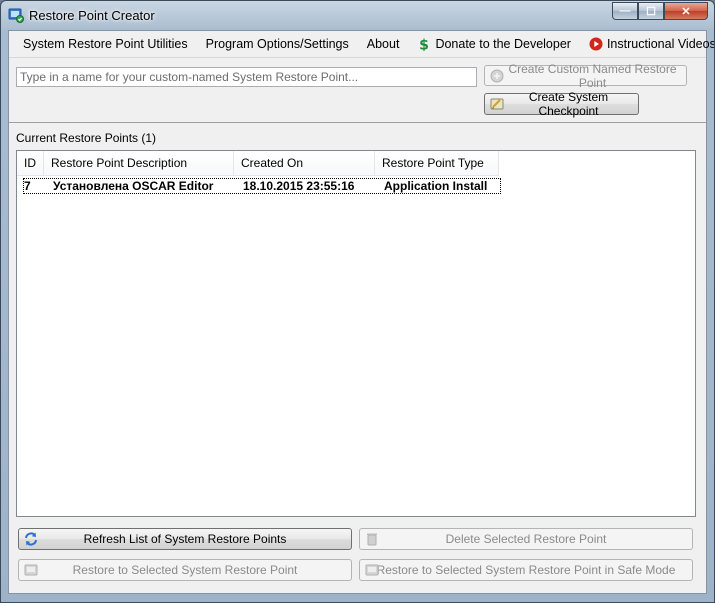 The image size is (715, 603). What do you see at coordinates (568, 104) in the screenshot?
I see `create-system-checkpoint-label: Create System Checkpoint` at bounding box center [568, 104].